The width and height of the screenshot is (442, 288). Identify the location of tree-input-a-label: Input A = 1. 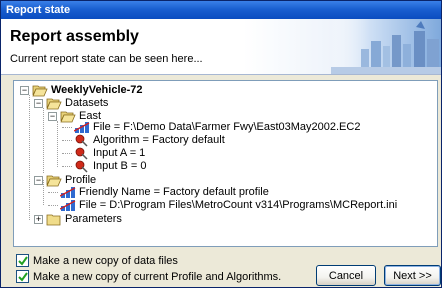
(119, 153).